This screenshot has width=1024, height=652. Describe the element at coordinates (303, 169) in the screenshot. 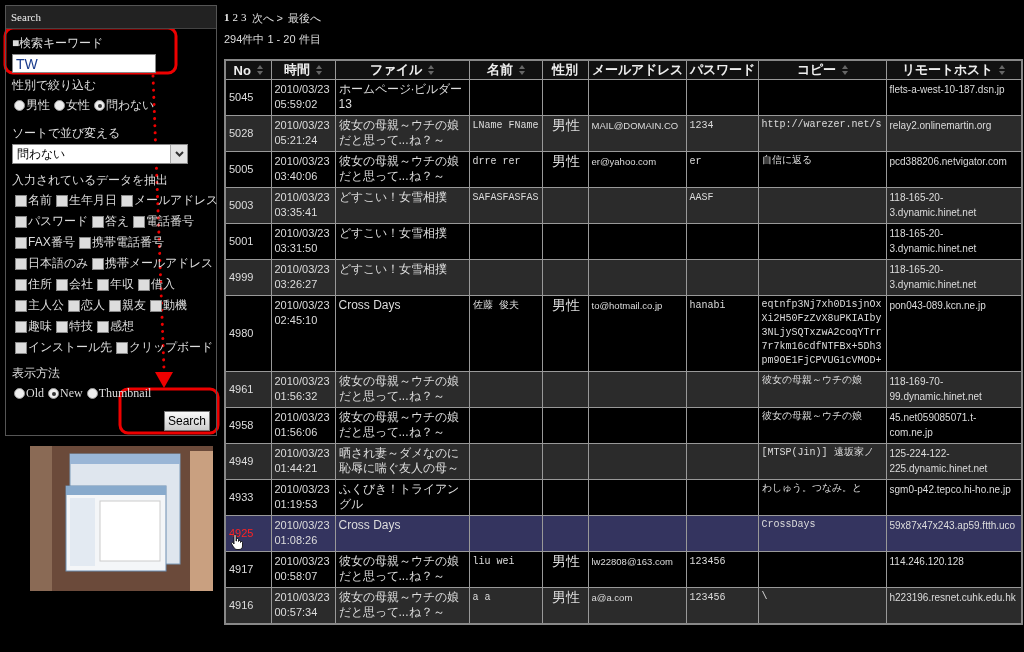

I see `table-cell: 2010/03/23 03:40:06` at that location.